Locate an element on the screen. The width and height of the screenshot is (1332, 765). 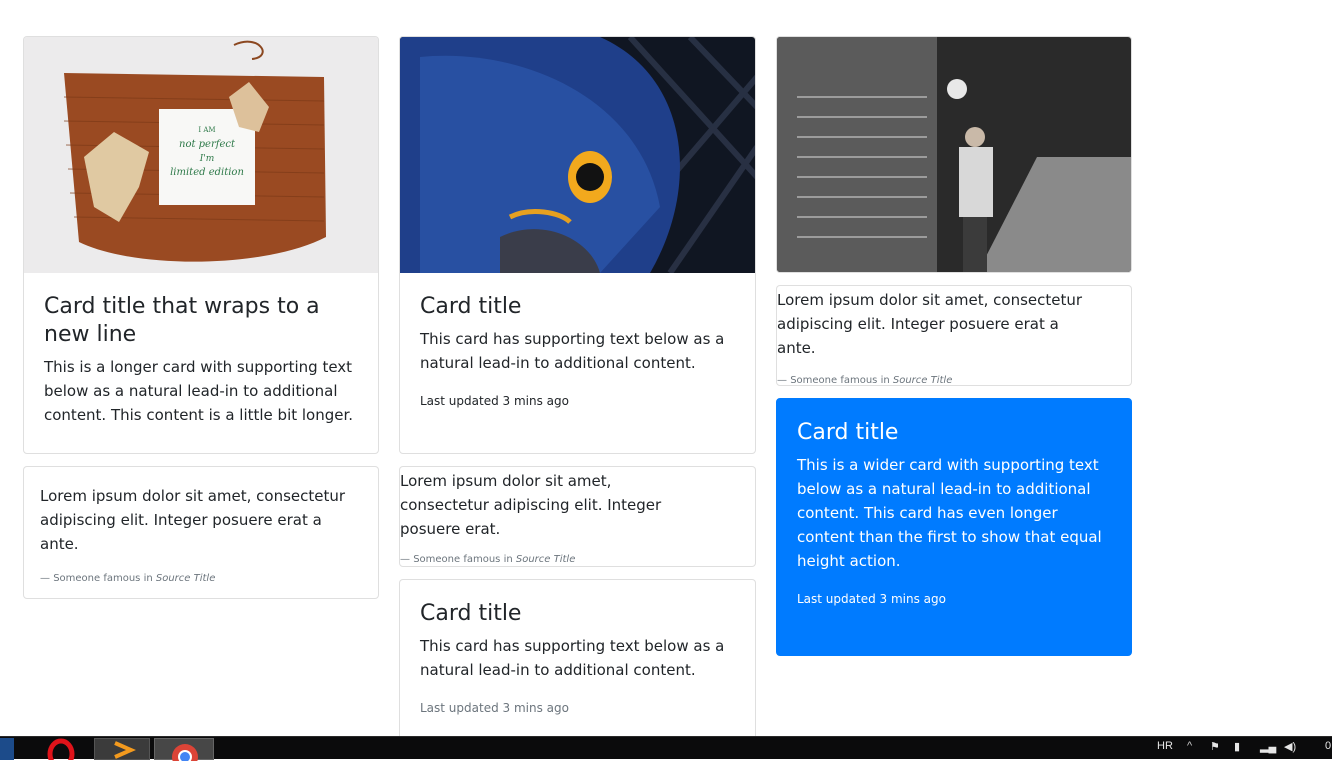
file-explorer-icon is located at coordinates (7, 749).